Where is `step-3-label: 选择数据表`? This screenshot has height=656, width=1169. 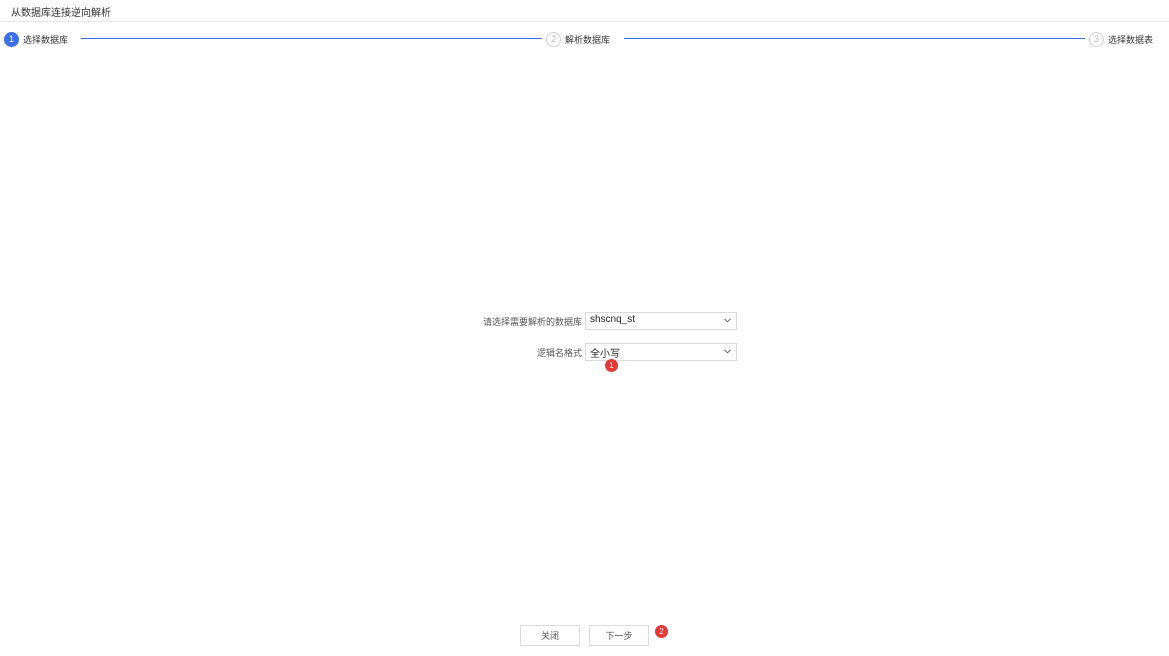
step-3-label: 选择数据表 is located at coordinates (1131, 40).